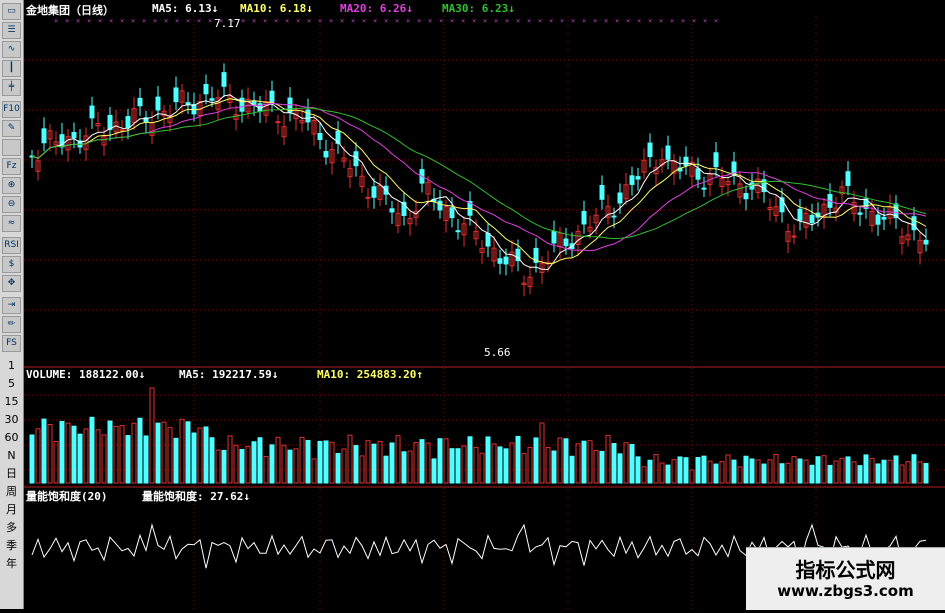 The image size is (945, 613). What do you see at coordinates (11, 492) in the screenshot?
I see `period-button-7: 周` at bounding box center [11, 492].